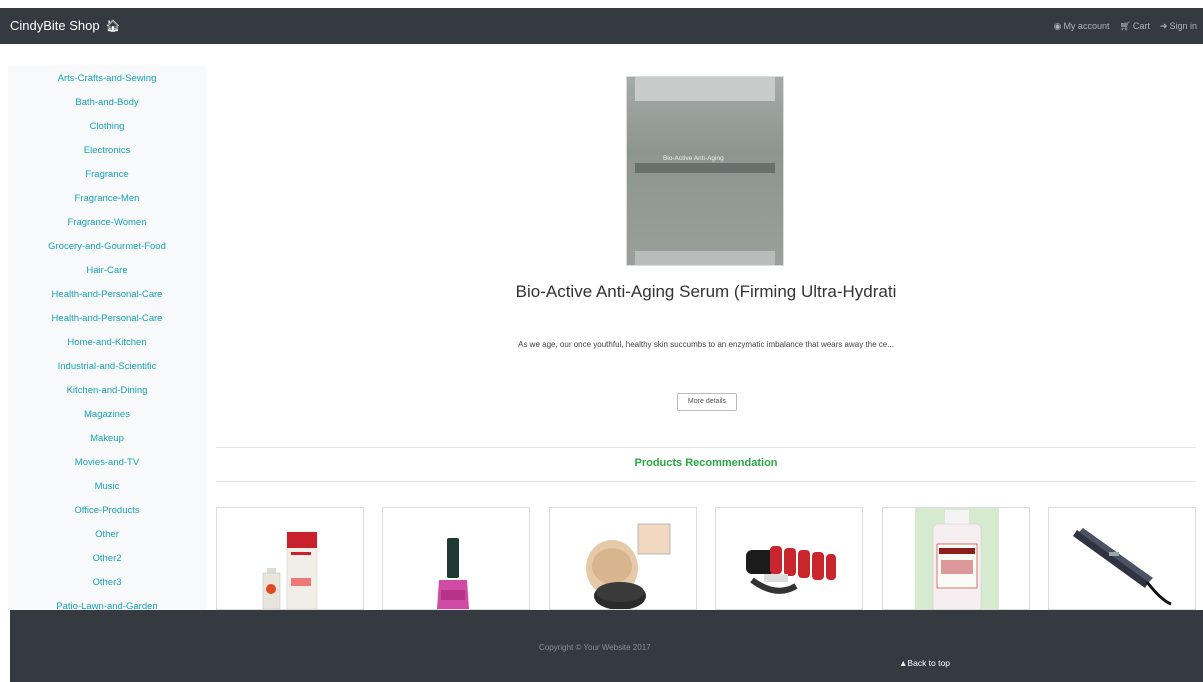 The height and width of the screenshot is (682, 1203). I want to click on category-item: Electronics, so click(107, 156).